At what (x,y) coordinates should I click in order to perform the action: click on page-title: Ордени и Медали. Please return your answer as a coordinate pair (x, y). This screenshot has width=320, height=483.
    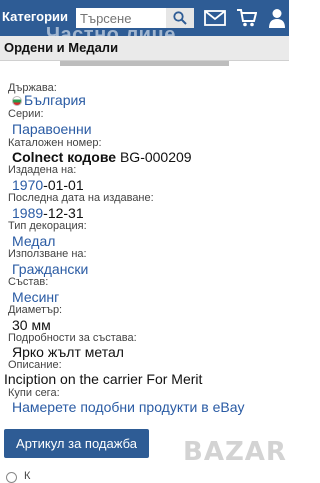
    Looking at the image, I should click on (61, 47).